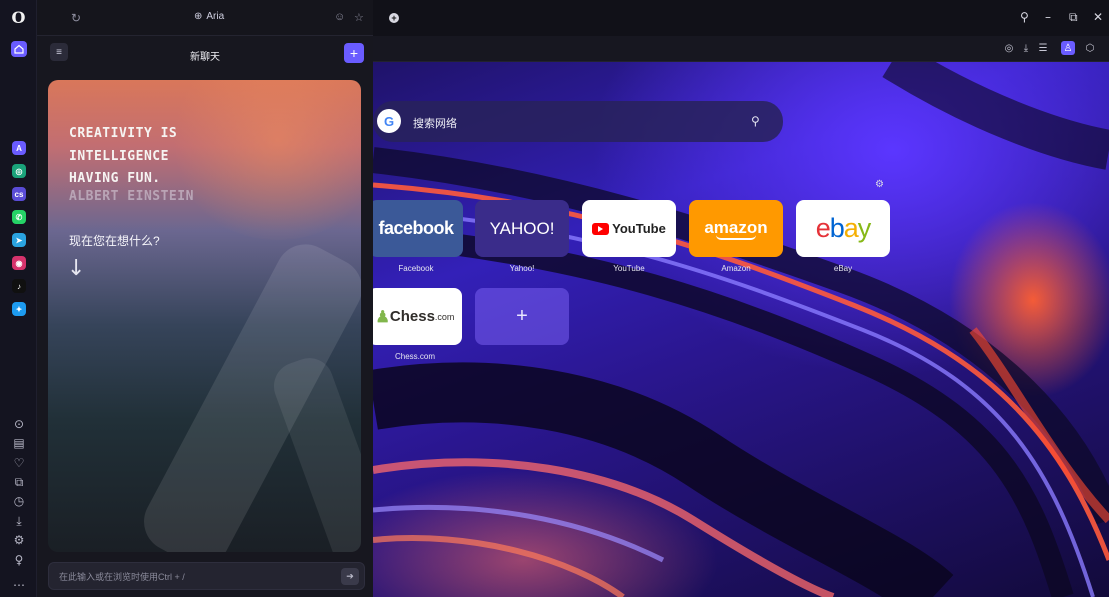 This screenshot has width=1109, height=597. I want to click on tab-aria: ⊕ Aria, so click(209, 16).